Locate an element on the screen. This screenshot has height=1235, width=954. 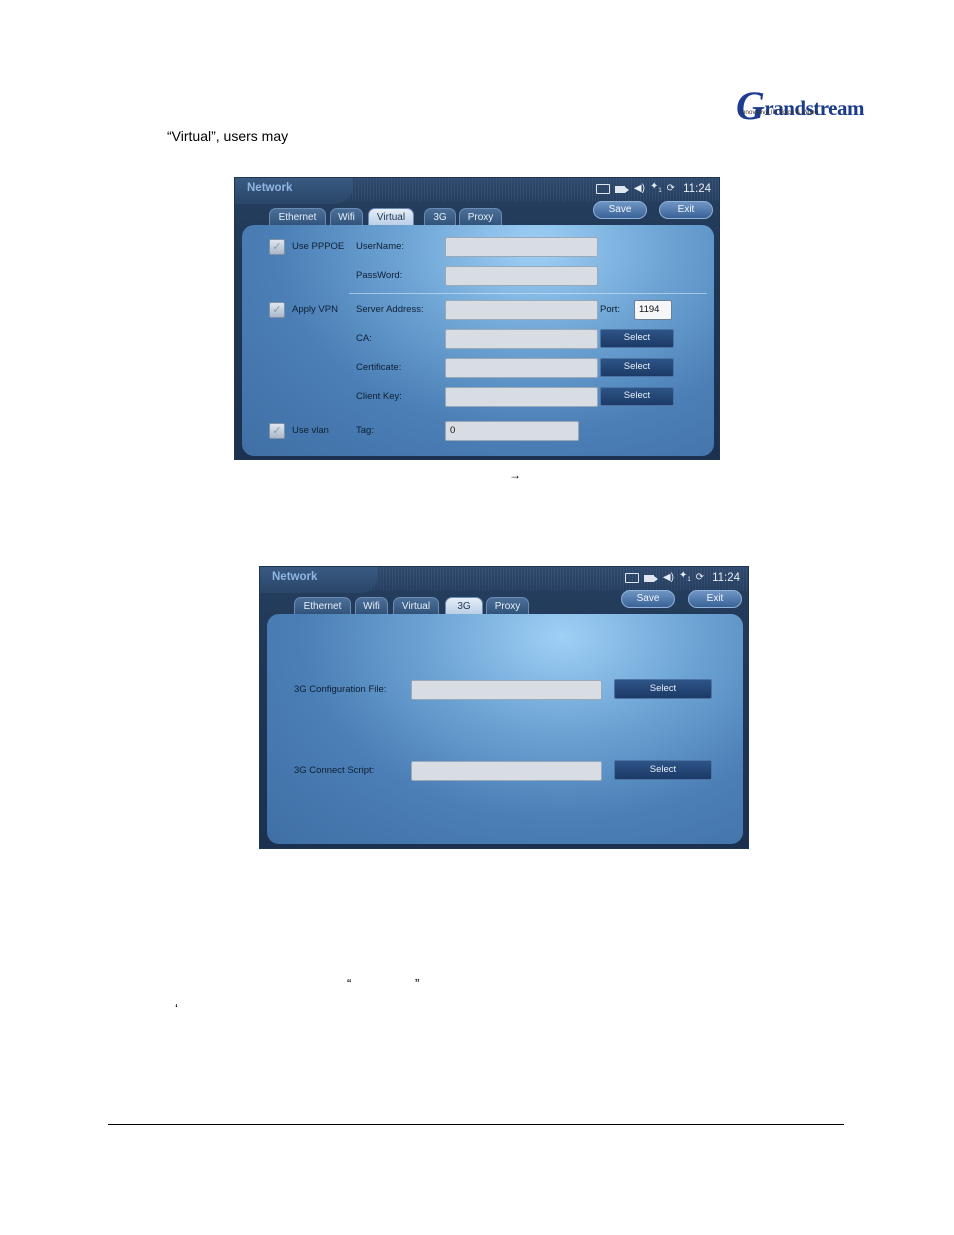
intro-text: “Virtual”, users may is located at coordinates (228, 136).